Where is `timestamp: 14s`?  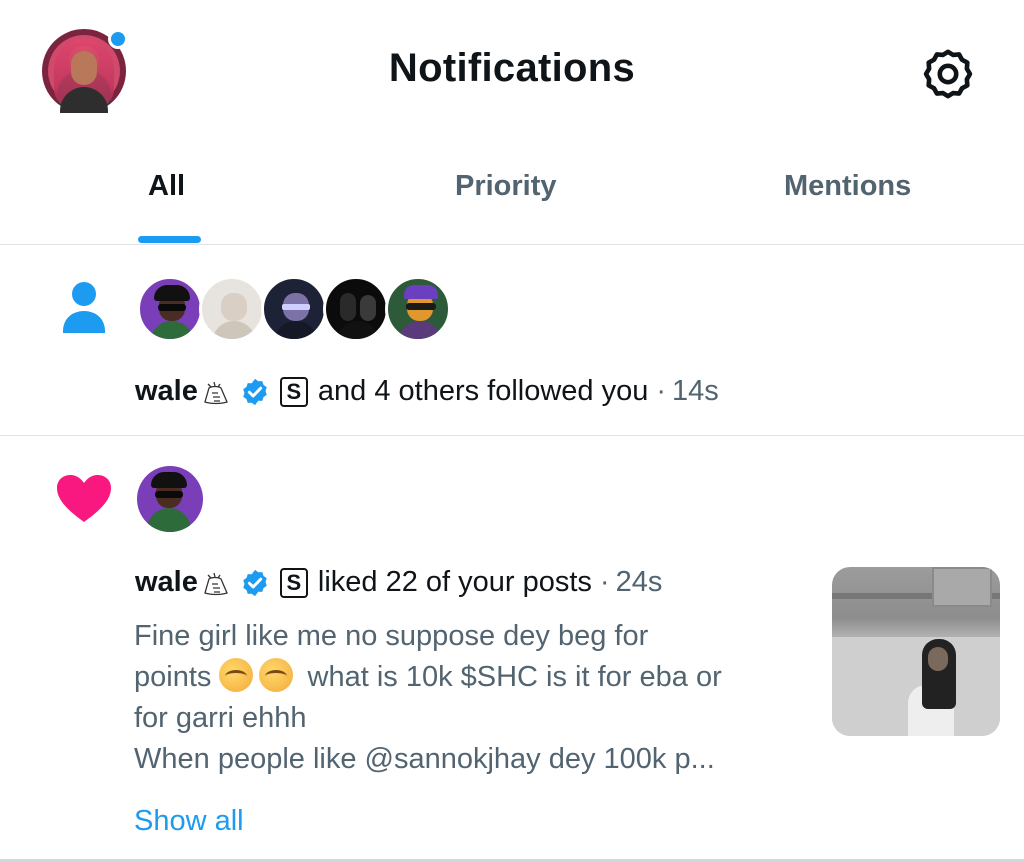
timestamp: 14s is located at coordinates (695, 391).